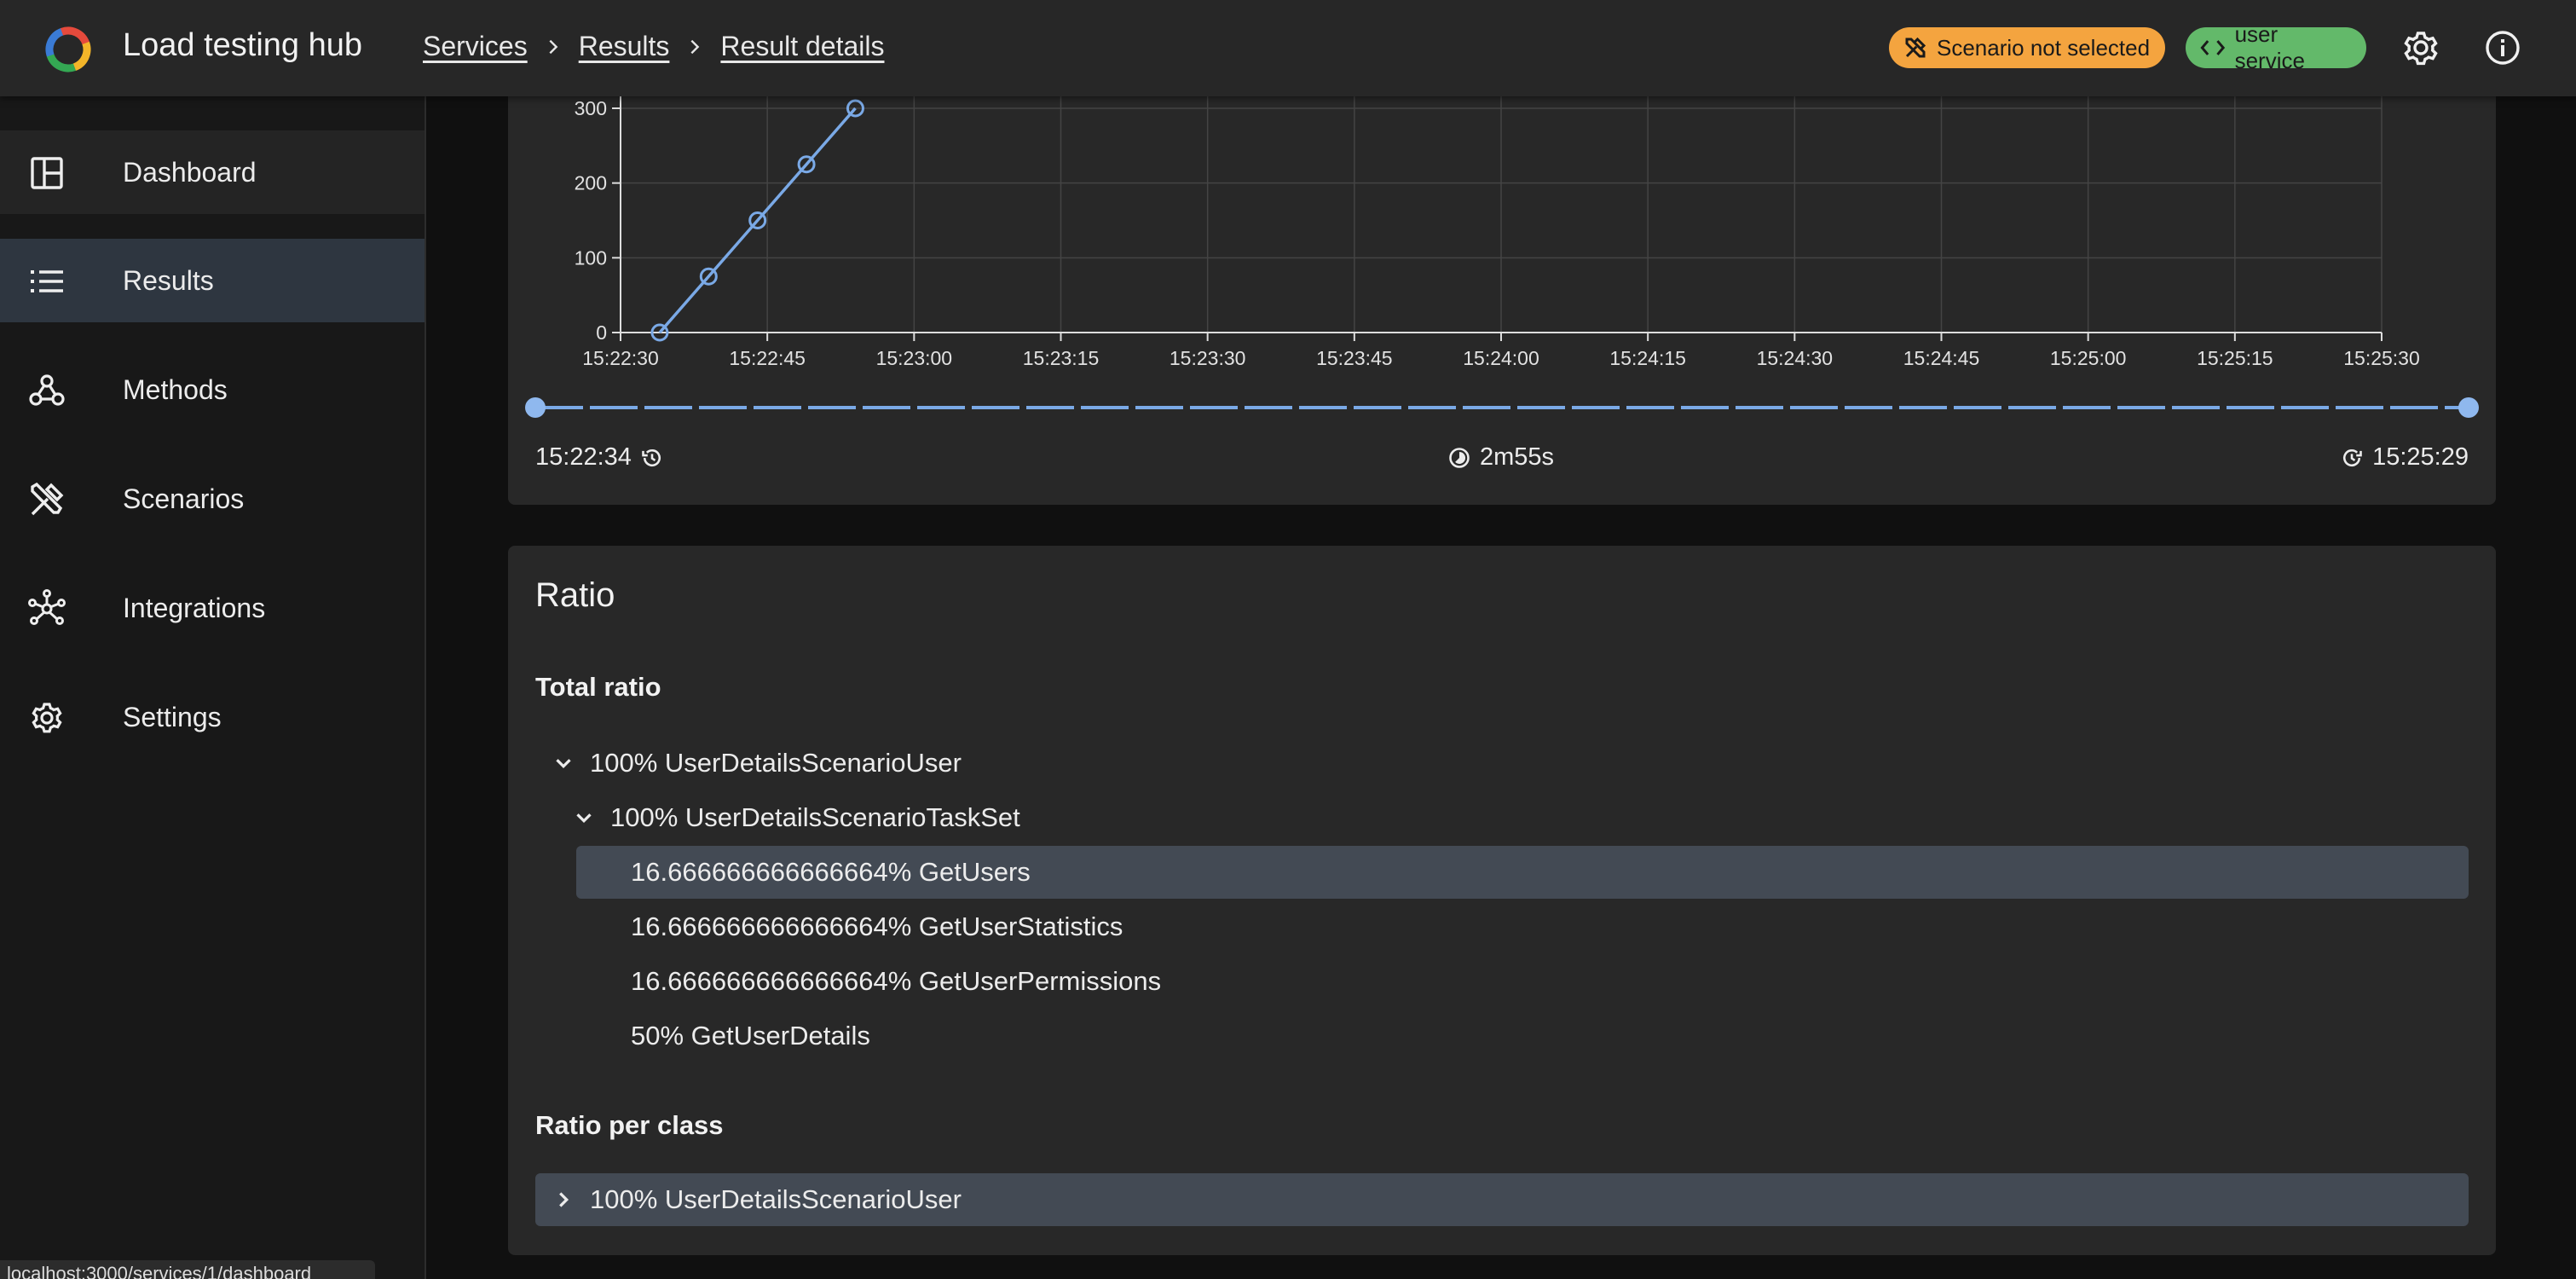  I want to click on y-tick-label: 0, so click(601, 332).